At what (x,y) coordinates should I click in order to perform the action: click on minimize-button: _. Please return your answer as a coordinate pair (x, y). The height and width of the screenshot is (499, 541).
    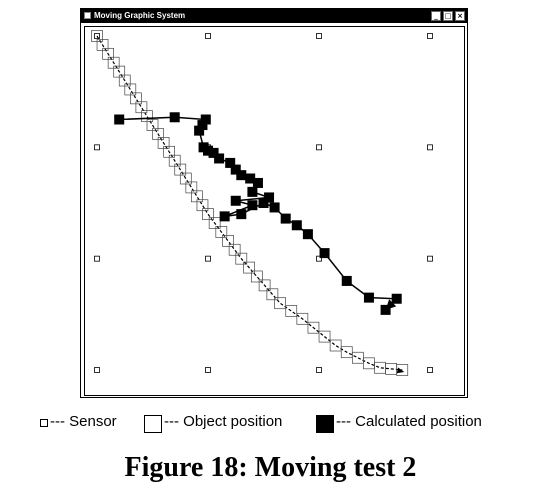
    Looking at the image, I should click on (436, 16).